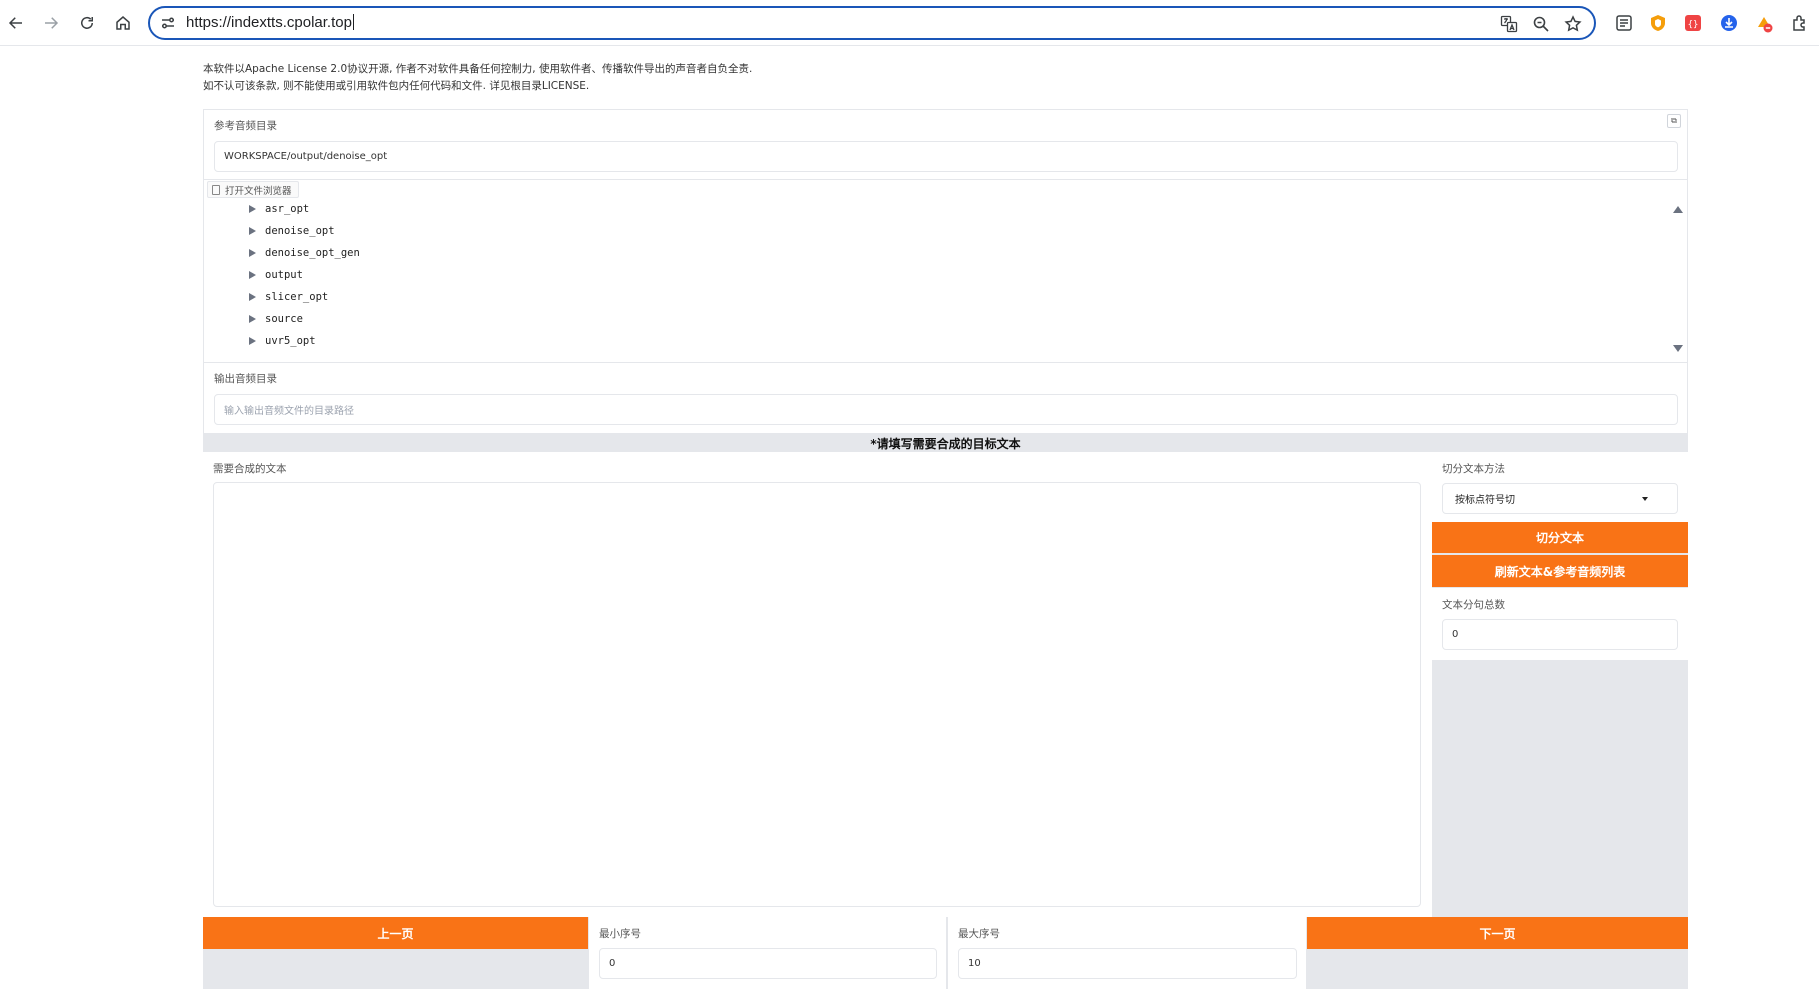  I want to click on max-index-label: 最大序号, so click(979, 934).